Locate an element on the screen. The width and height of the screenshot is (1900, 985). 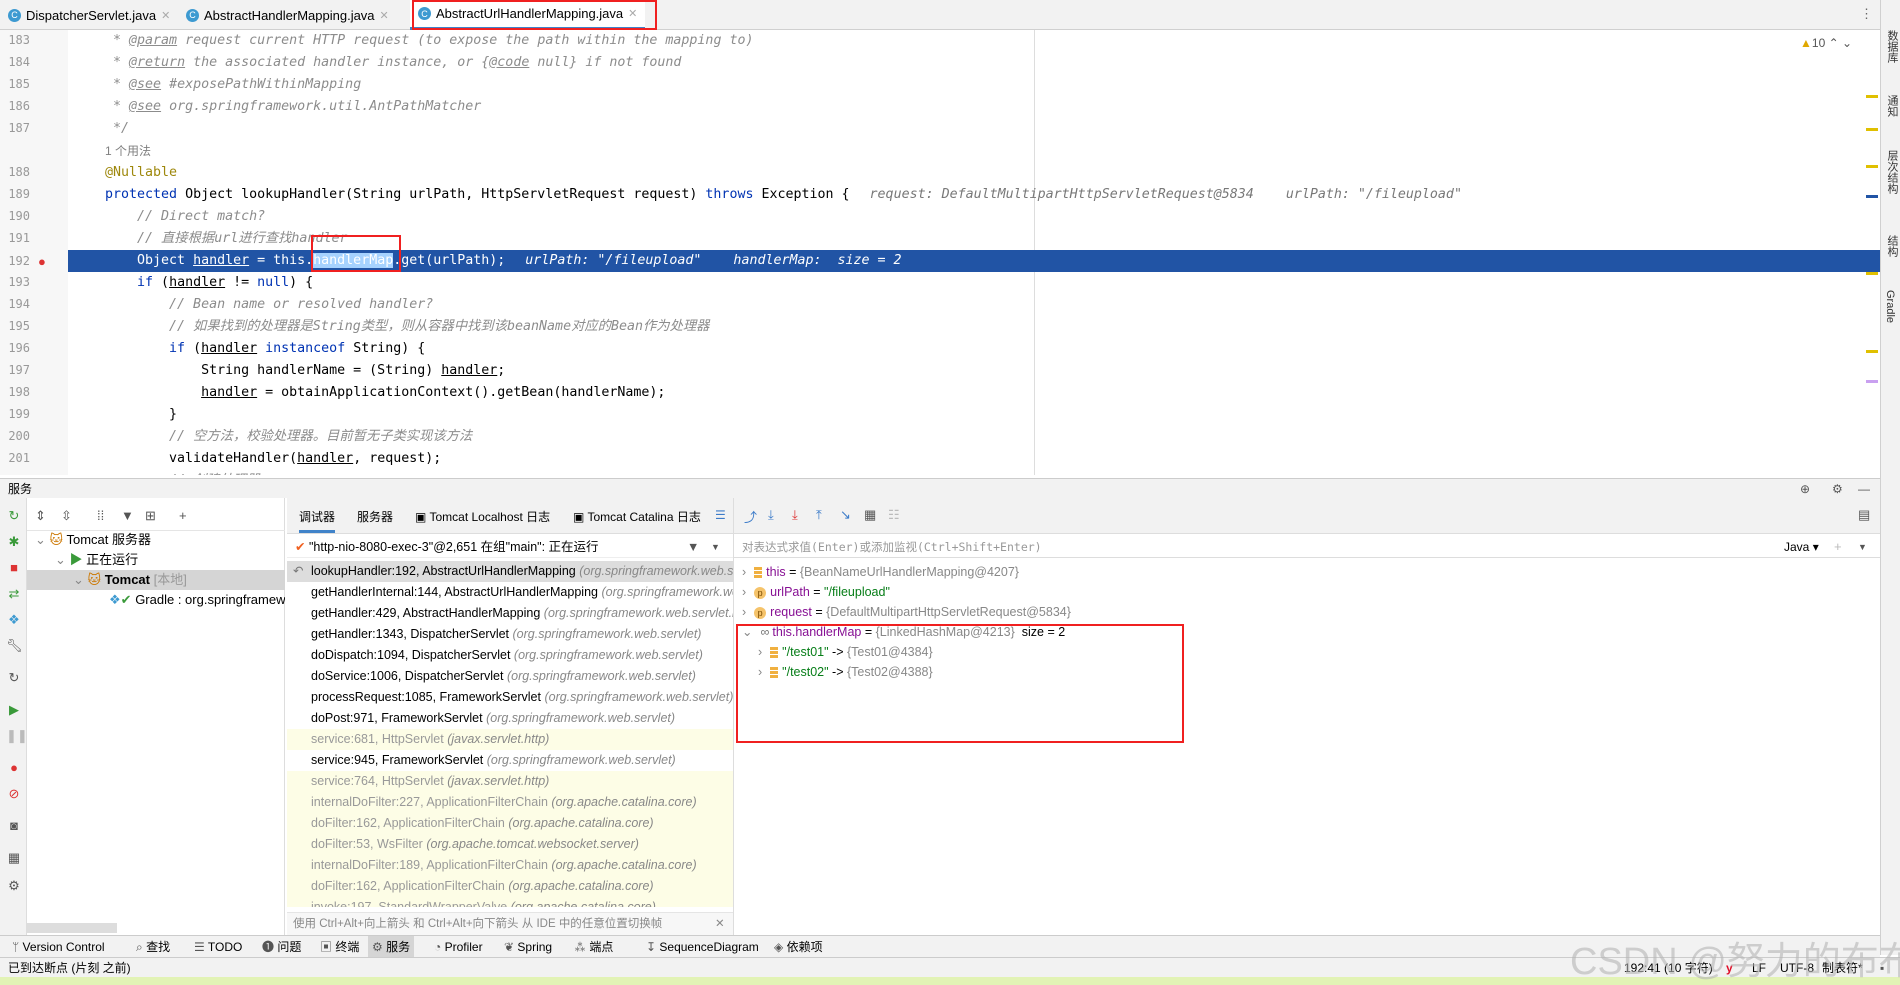
tree-item-running: ⌄ ▶ 正在运行 is located at coordinates (96, 560).